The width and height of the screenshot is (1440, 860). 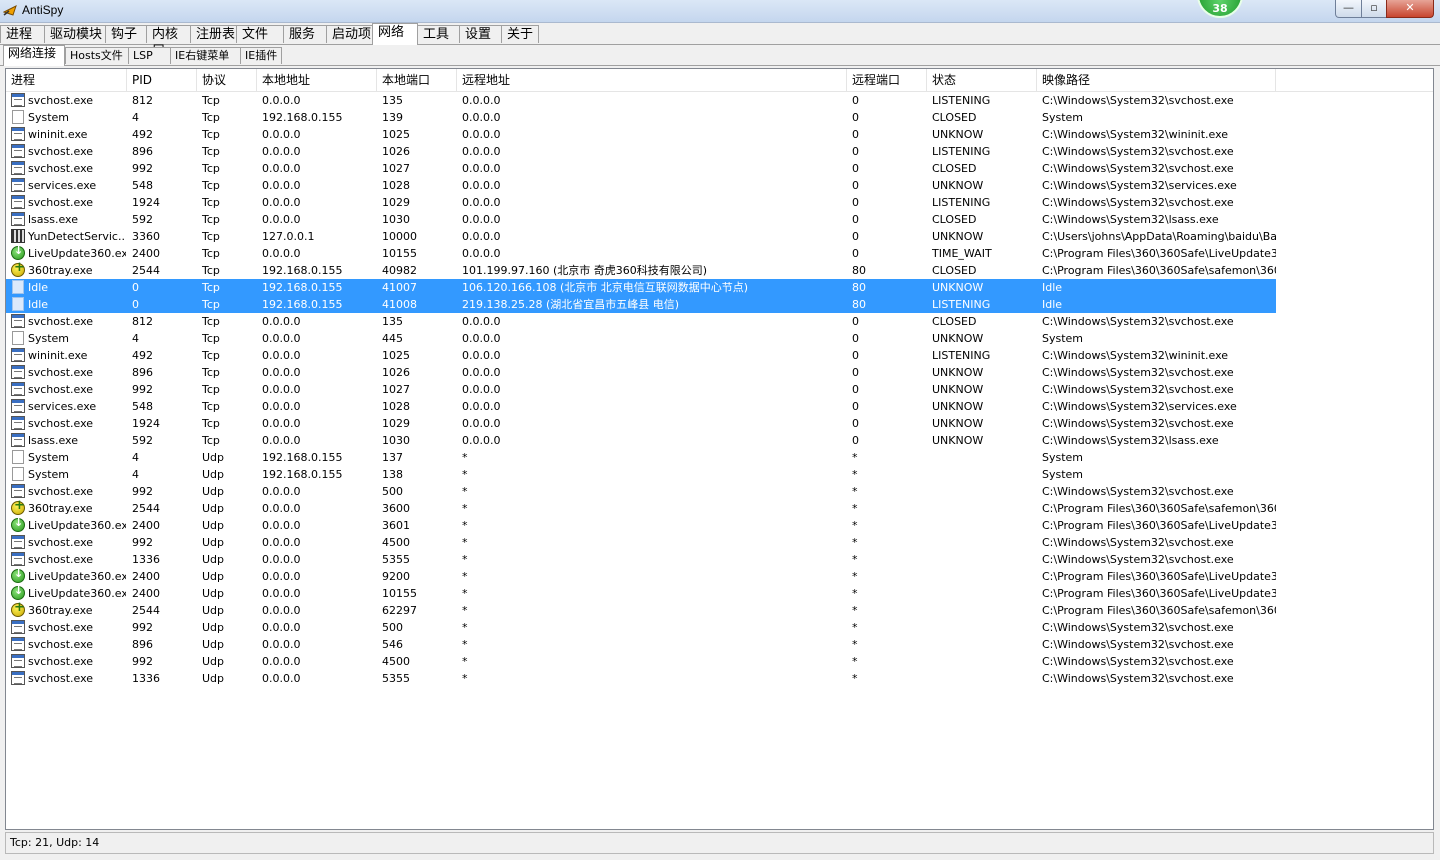 I want to click on table-row: System 4 Udp 192.168.0.155 137 * * System, so click(x=641, y=457).